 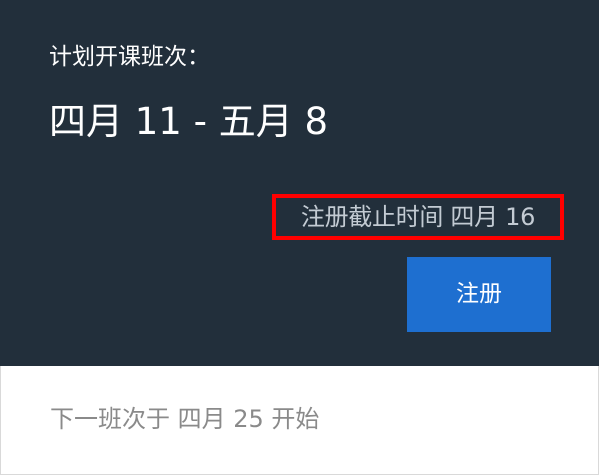 I want to click on registration-deadline: 注册截止时间 四月 16, so click(x=418, y=217).